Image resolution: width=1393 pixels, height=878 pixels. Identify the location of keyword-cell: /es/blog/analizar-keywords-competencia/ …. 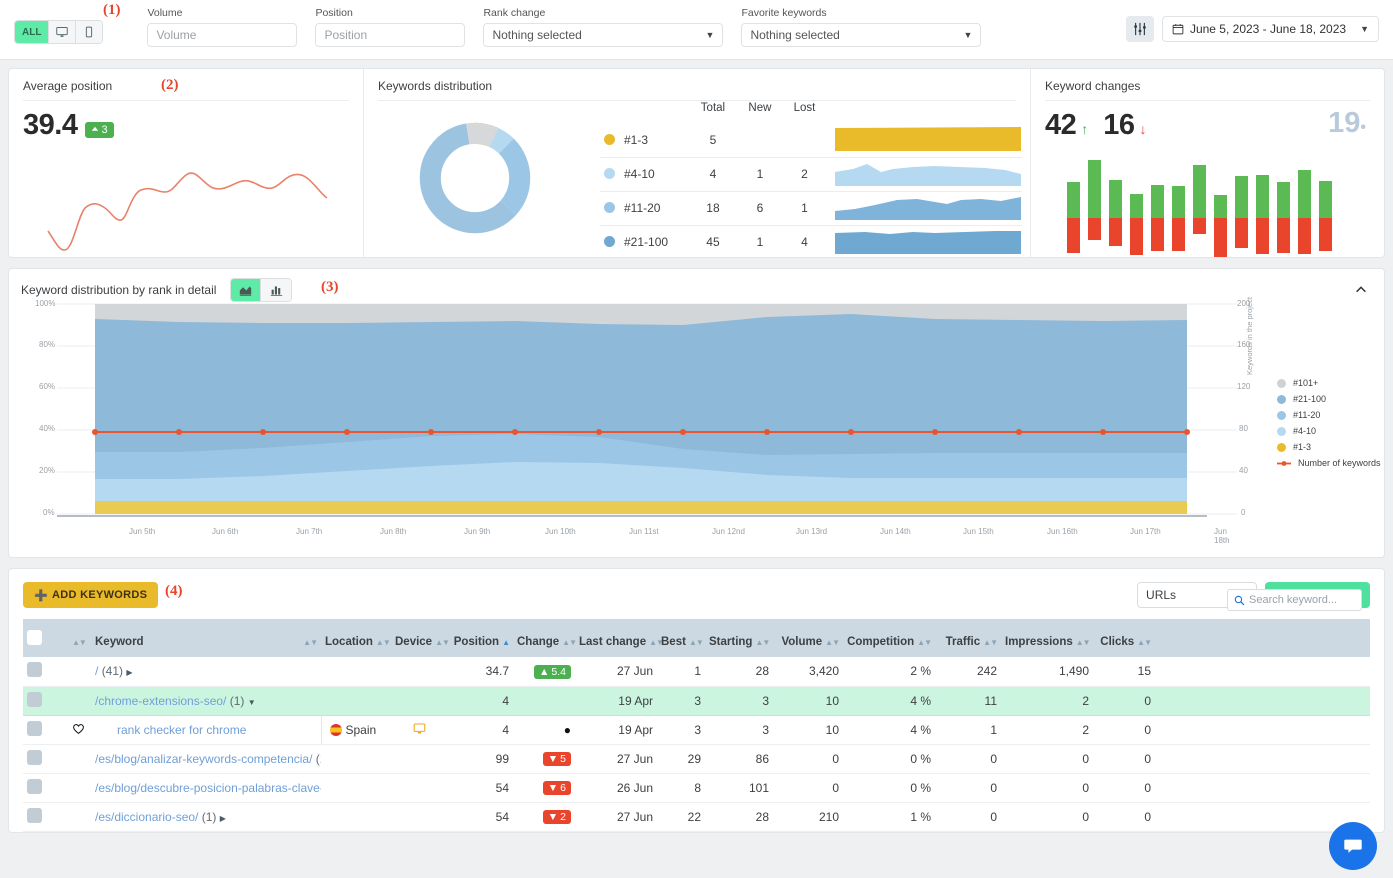
(206, 759).